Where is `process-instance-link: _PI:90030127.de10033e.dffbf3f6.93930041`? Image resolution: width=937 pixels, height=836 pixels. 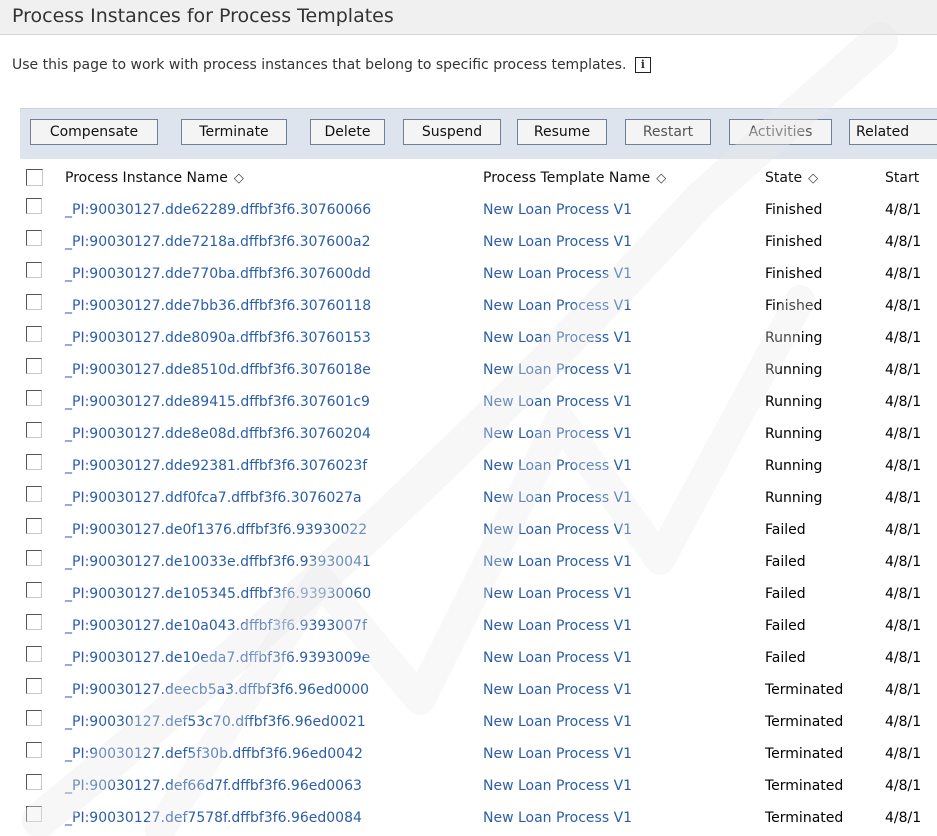
process-instance-link: _PI:90030127.de10033e.dffbf3f6.93930041 is located at coordinates (218, 562).